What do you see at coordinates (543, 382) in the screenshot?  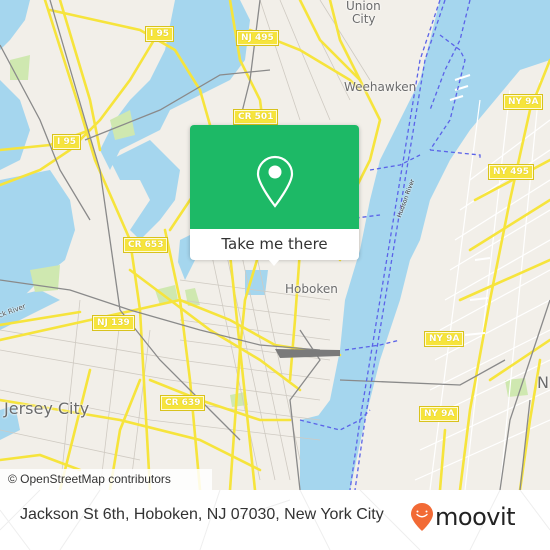 I see `place-label-new-york: N` at bounding box center [543, 382].